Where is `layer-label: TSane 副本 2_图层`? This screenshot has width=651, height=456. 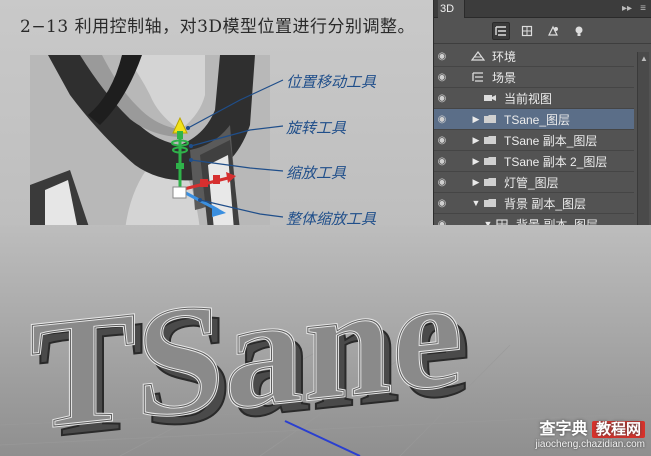 layer-label: TSane 副本 2_图层 is located at coordinates (556, 161).